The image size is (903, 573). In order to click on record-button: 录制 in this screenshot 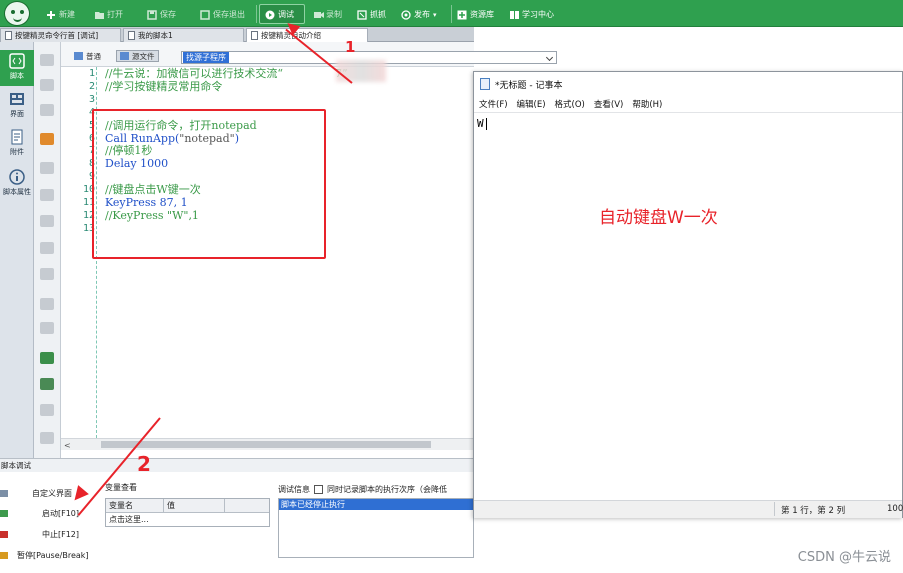, I will do `click(327, 14)`.